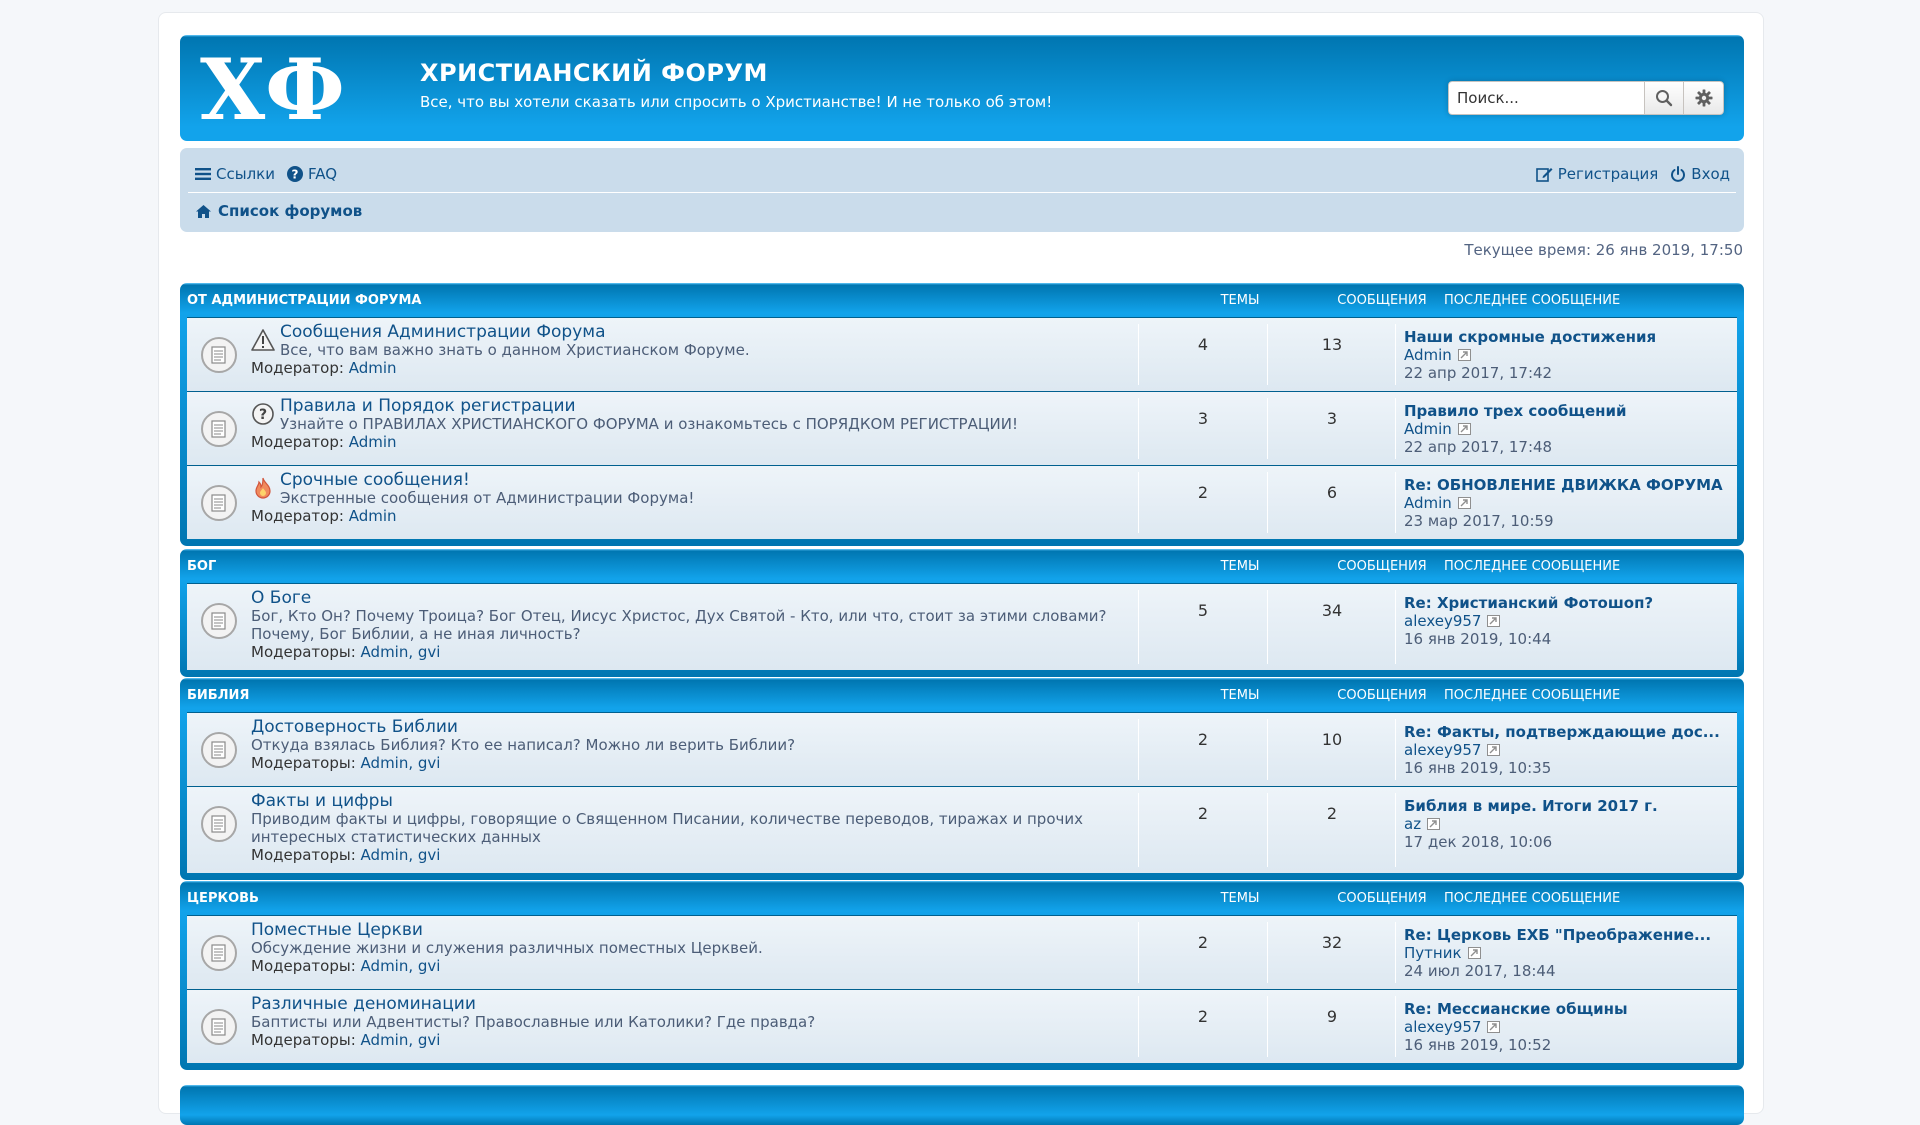 The width and height of the screenshot is (1920, 1125). What do you see at coordinates (1700, 174) in the screenshot?
I see `login-link: Вход` at bounding box center [1700, 174].